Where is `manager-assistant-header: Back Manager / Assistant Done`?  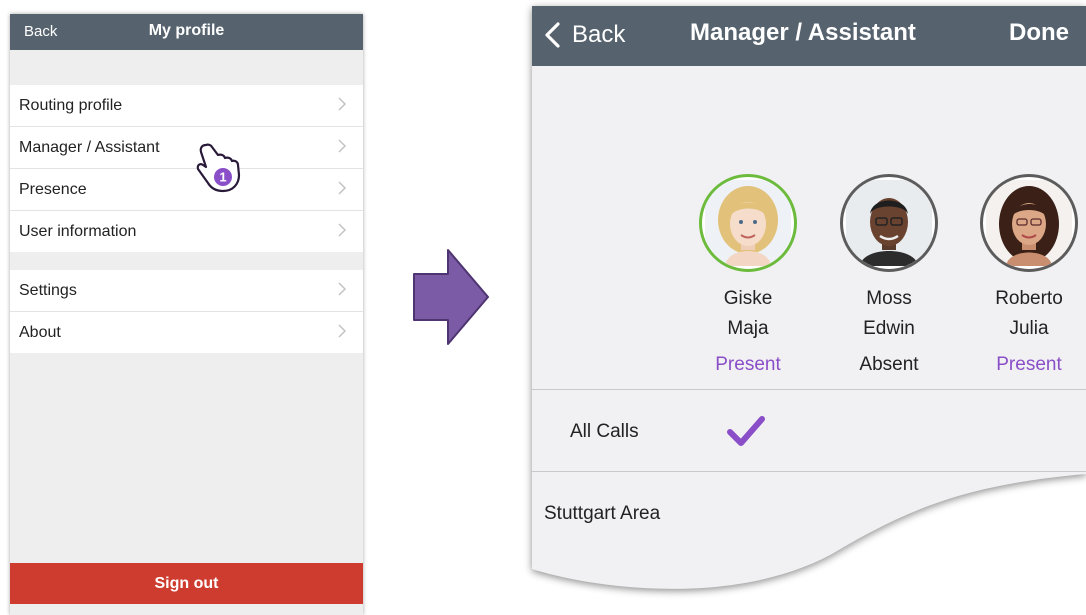 manager-assistant-header: Back Manager / Assistant Done is located at coordinates (809, 36).